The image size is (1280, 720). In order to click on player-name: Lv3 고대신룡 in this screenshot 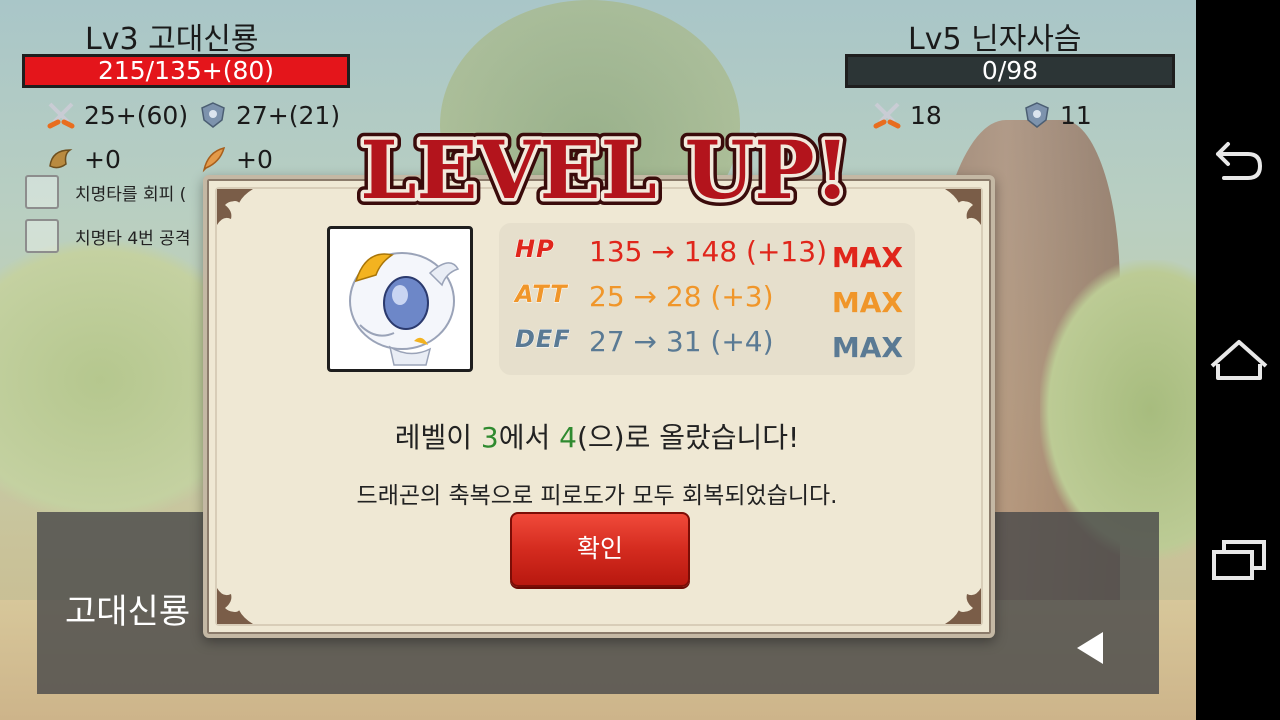, I will do `click(172, 39)`.